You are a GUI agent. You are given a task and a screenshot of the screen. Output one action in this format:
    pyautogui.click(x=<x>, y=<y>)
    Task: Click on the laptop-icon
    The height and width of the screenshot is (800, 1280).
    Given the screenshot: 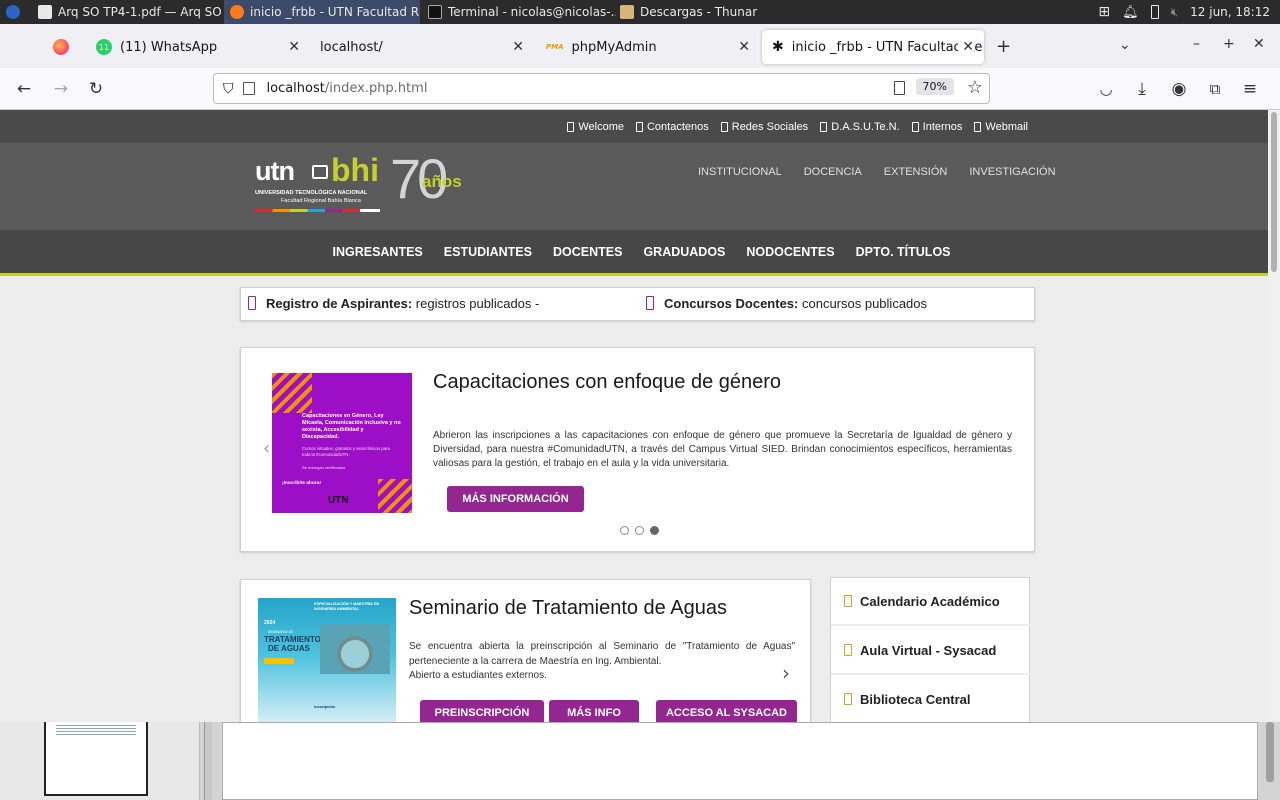 What is the action you would take?
    pyautogui.click(x=848, y=650)
    